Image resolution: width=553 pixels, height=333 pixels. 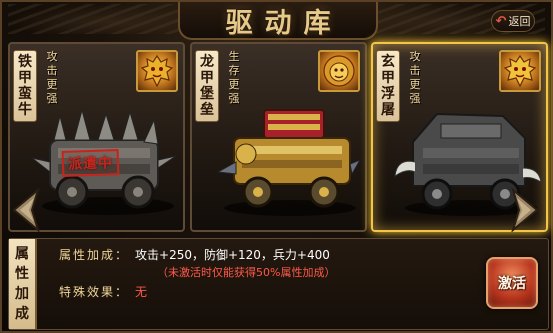 What do you see at coordinates (284, 23) in the screenshot?
I see `page-title: 驱动库` at bounding box center [284, 23].